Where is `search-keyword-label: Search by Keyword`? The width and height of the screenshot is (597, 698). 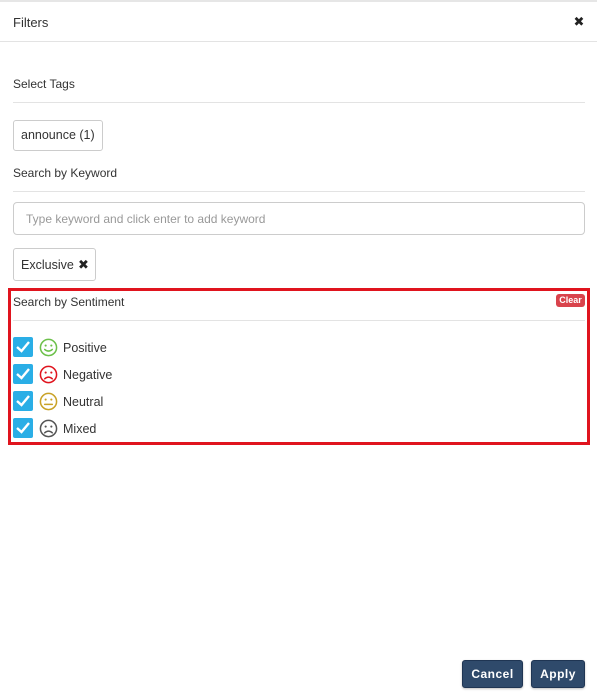
search-keyword-label: Search by Keyword is located at coordinates (65, 173).